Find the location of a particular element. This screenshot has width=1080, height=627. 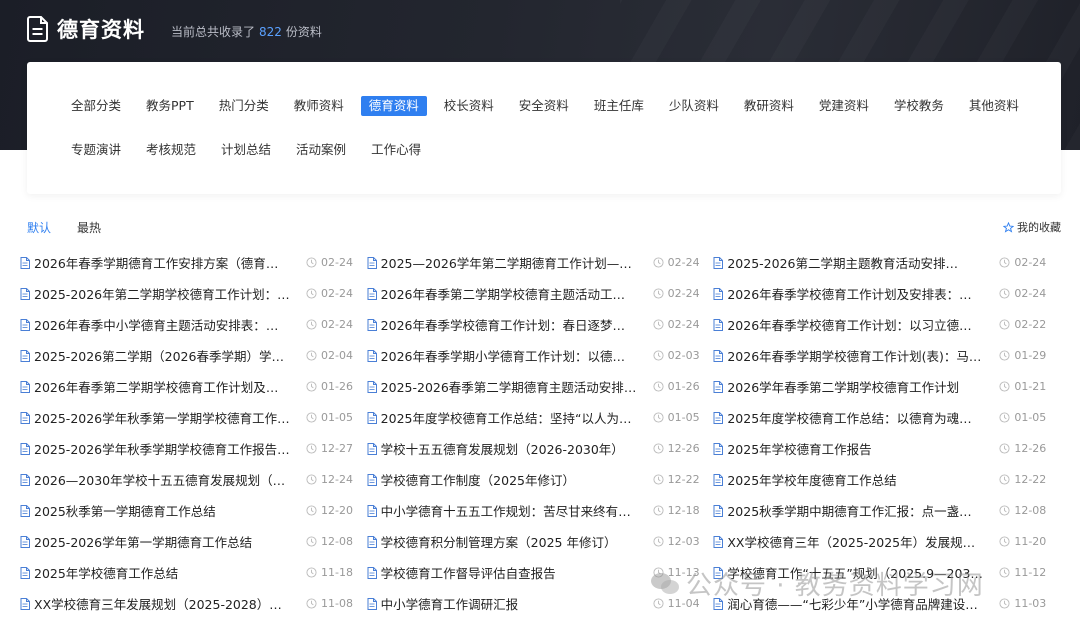

list-item: 学校十五五德育发展规划（2026-2030年） 12-26 is located at coordinates (540, 448).